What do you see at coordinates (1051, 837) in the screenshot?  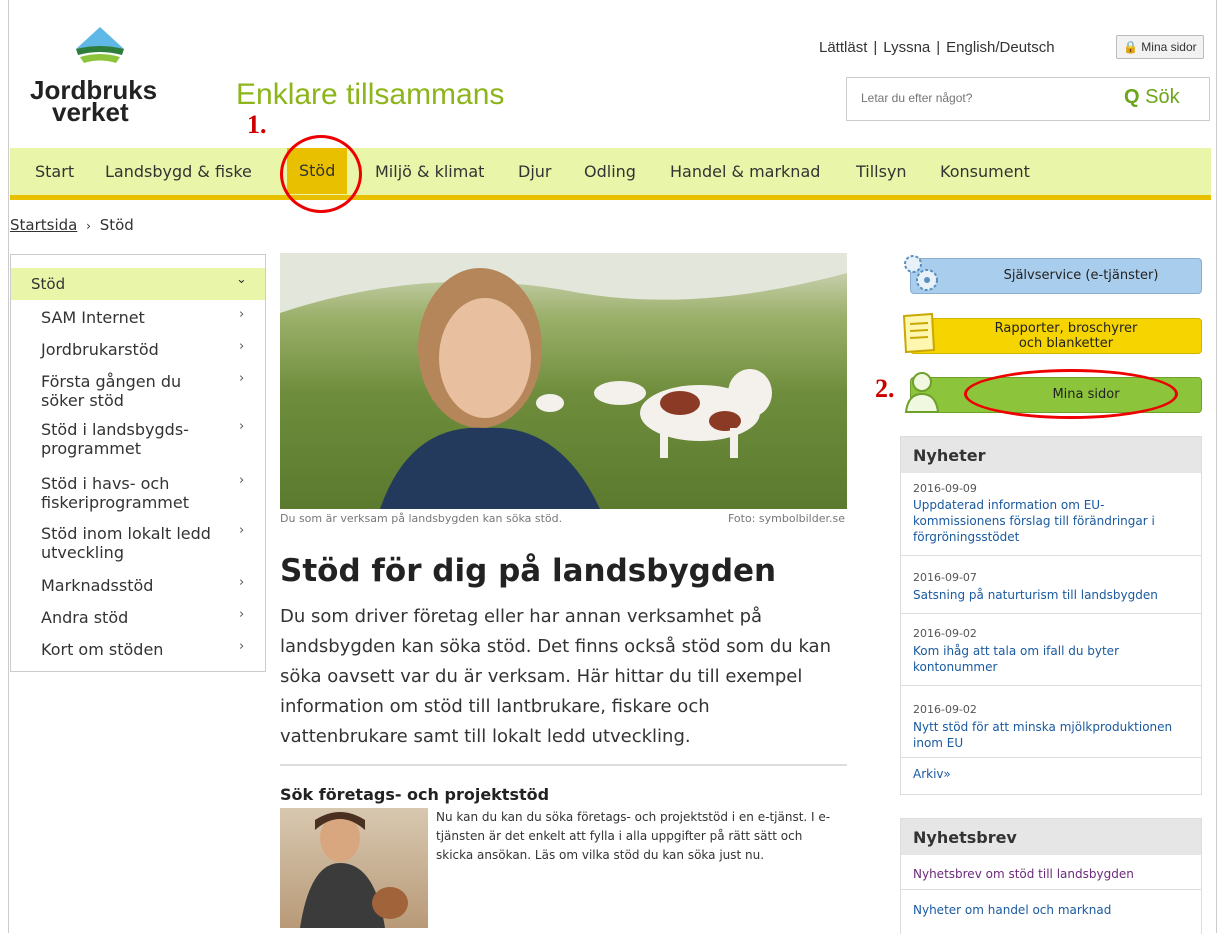 I see `newsletter-title: Nyhetsbrev` at bounding box center [1051, 837].